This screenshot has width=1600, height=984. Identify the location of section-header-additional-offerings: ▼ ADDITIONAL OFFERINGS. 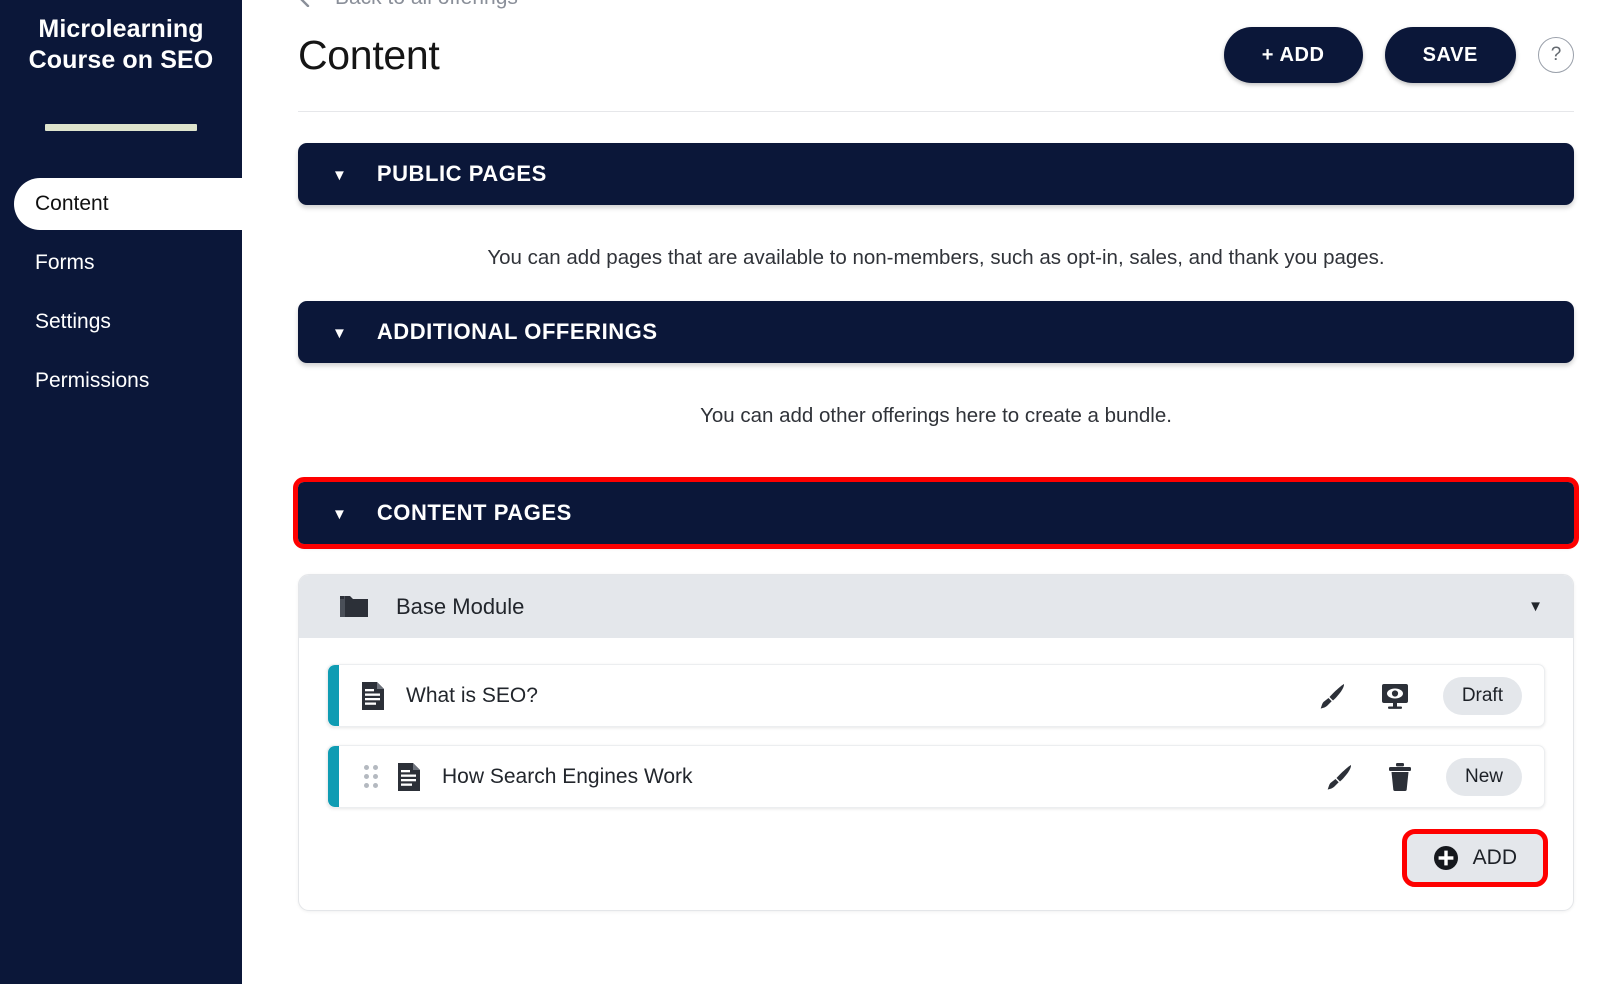
(936, 332).